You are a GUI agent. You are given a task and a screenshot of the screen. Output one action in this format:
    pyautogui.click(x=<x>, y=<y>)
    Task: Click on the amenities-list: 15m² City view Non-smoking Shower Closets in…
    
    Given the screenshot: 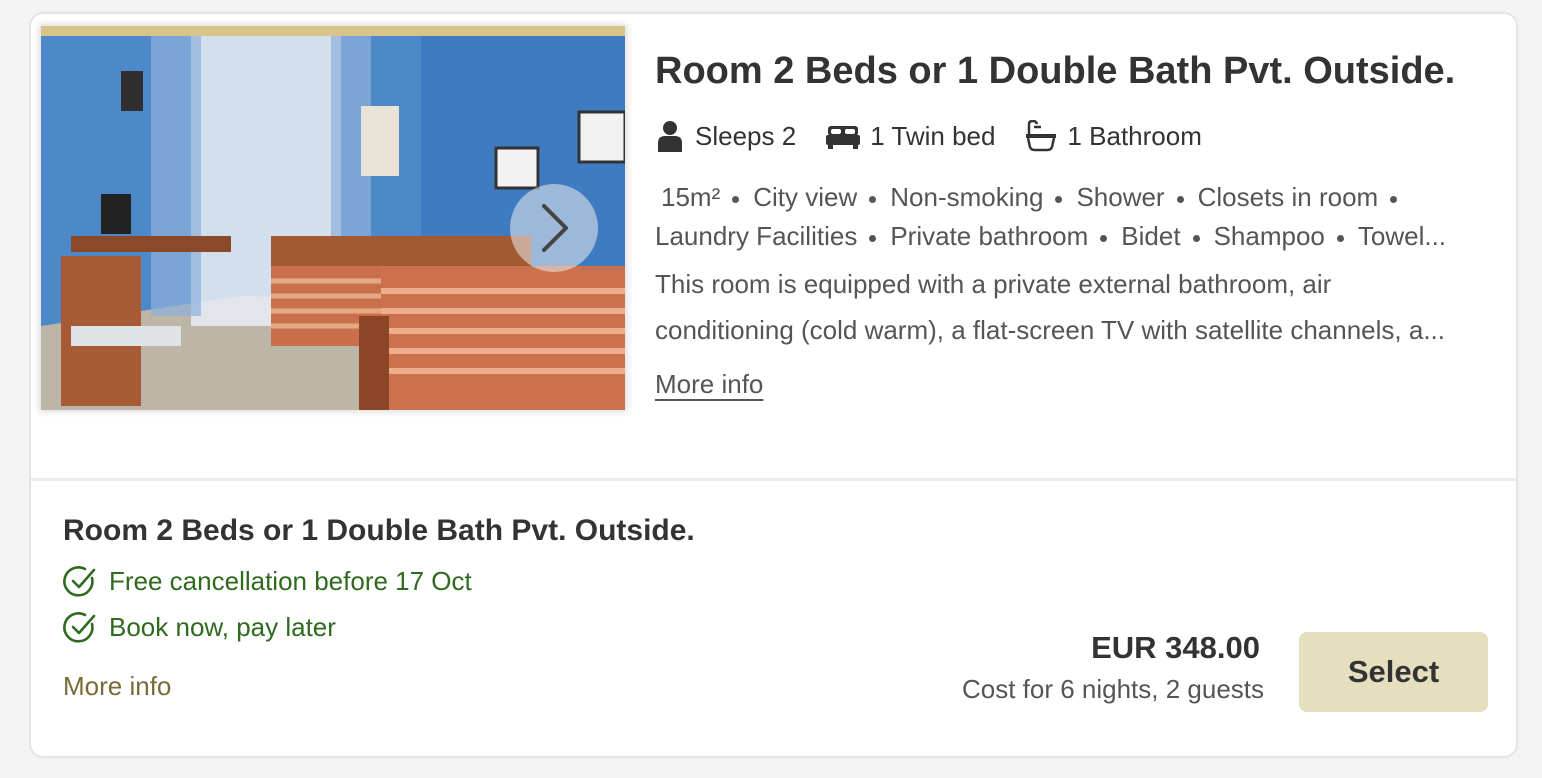 What is the action you would take?
    pyautogui.click(x=1080, y=217)
    